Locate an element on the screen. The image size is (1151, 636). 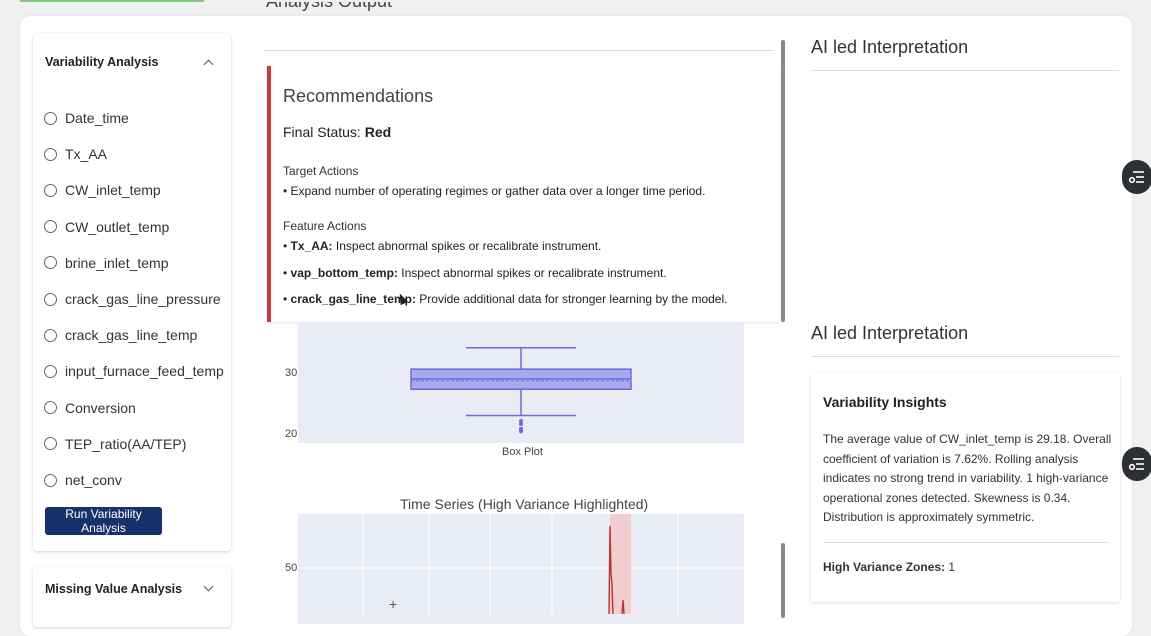
ai-interpretation-title-2: AI led Interpretation is located at coordinates (890, 333).